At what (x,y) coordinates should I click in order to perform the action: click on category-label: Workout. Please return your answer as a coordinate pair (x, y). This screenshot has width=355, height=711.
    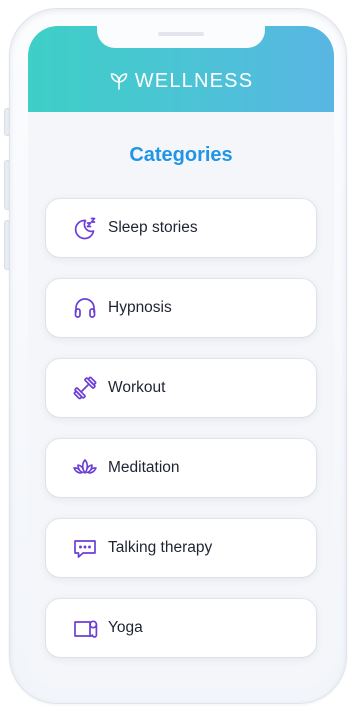
    Looking at the image, I should click on (137, 387).